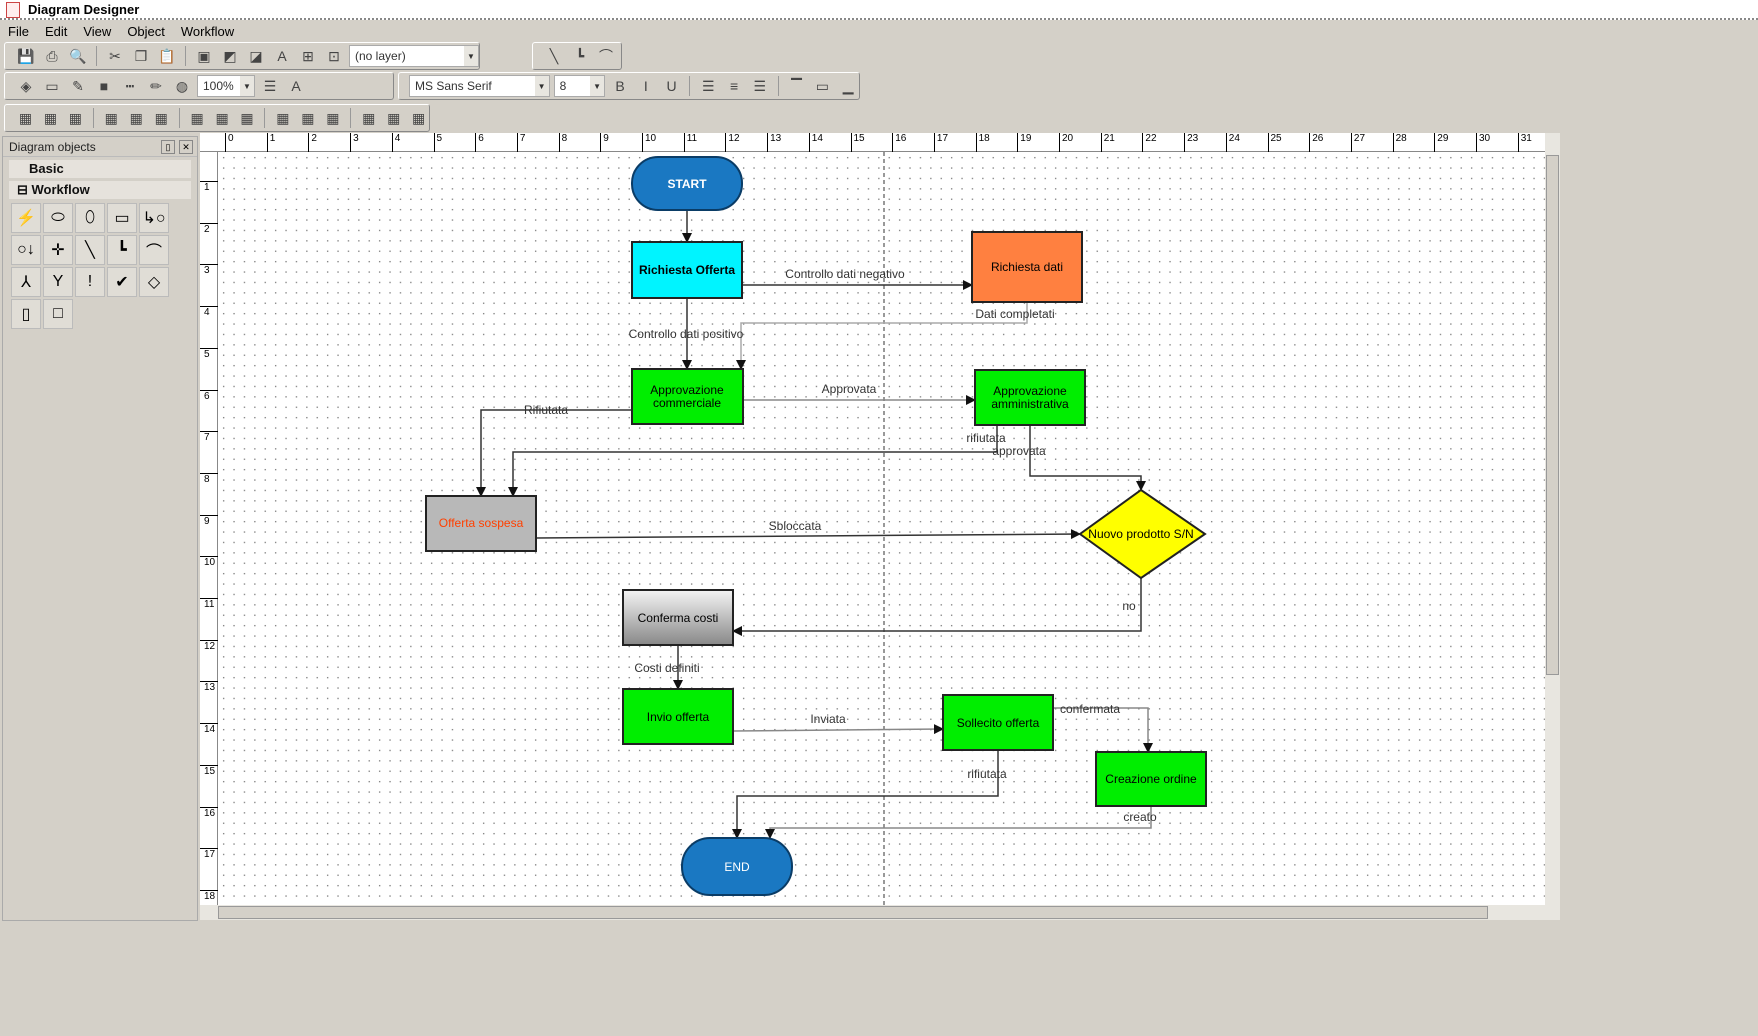 Image resolution: width=1758 pixels, height=1036 pixels. Describe the element at coordinates (848, 86) in the screenshot. I see `valign-bottom-icon: ▁` at that location.